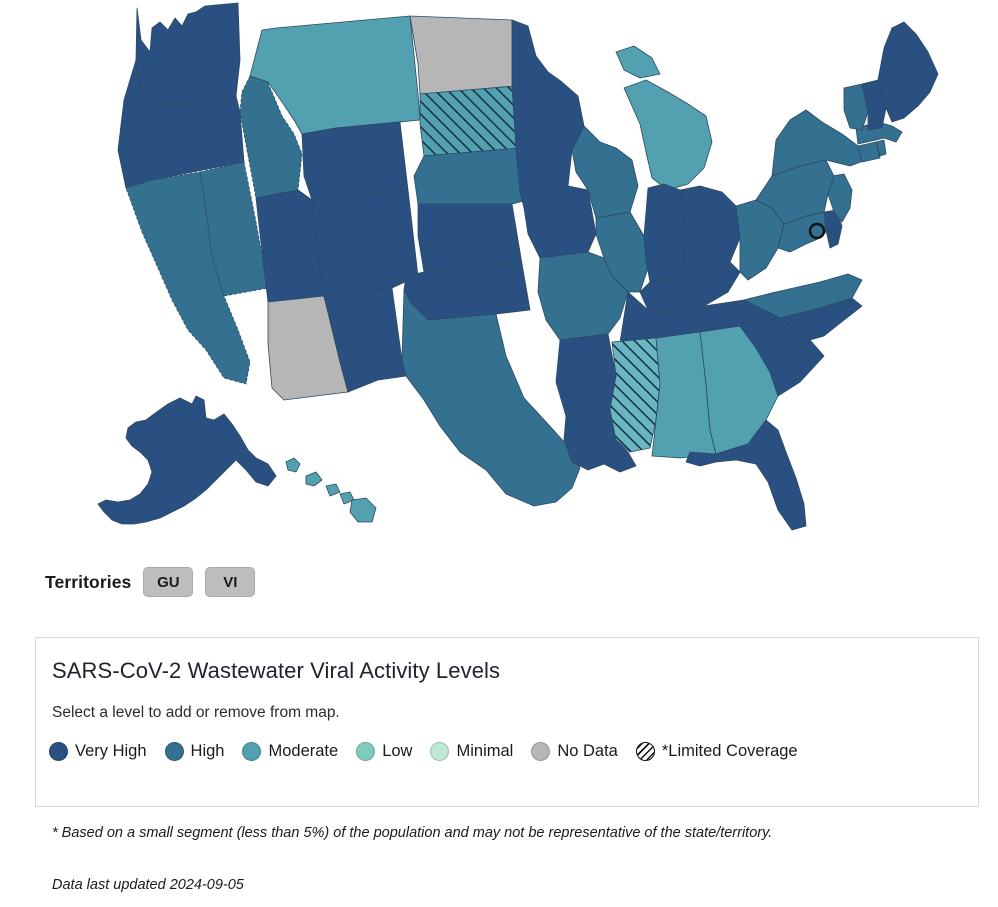  I want to click on legend-item-very-high: Very High, so click(98, 751).